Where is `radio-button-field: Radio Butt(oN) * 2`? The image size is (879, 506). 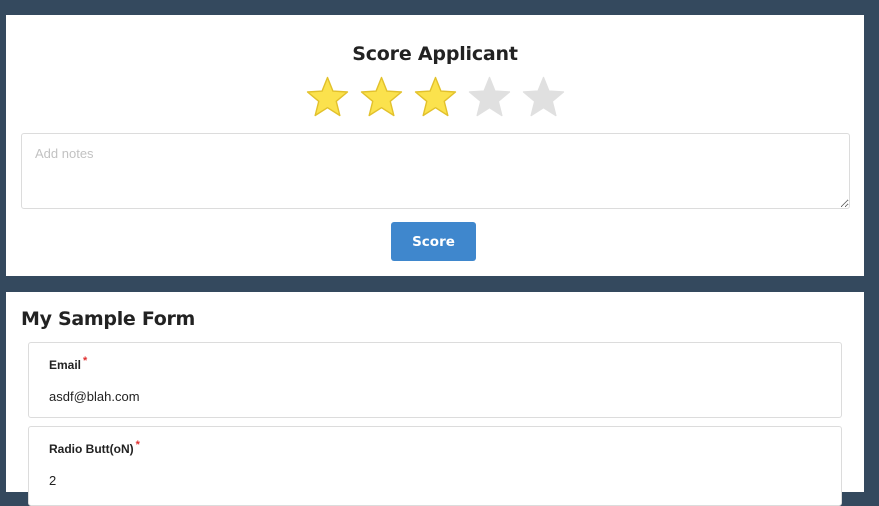 radio-button-field: Radio Butt(oN) * 2 is located at coordinates (435, 466).